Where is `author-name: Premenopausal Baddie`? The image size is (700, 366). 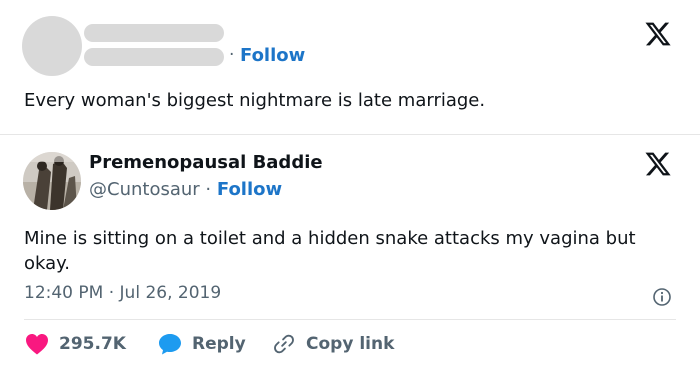
author-name: Premenopausal Baddie is located at coordinates (206, 162).